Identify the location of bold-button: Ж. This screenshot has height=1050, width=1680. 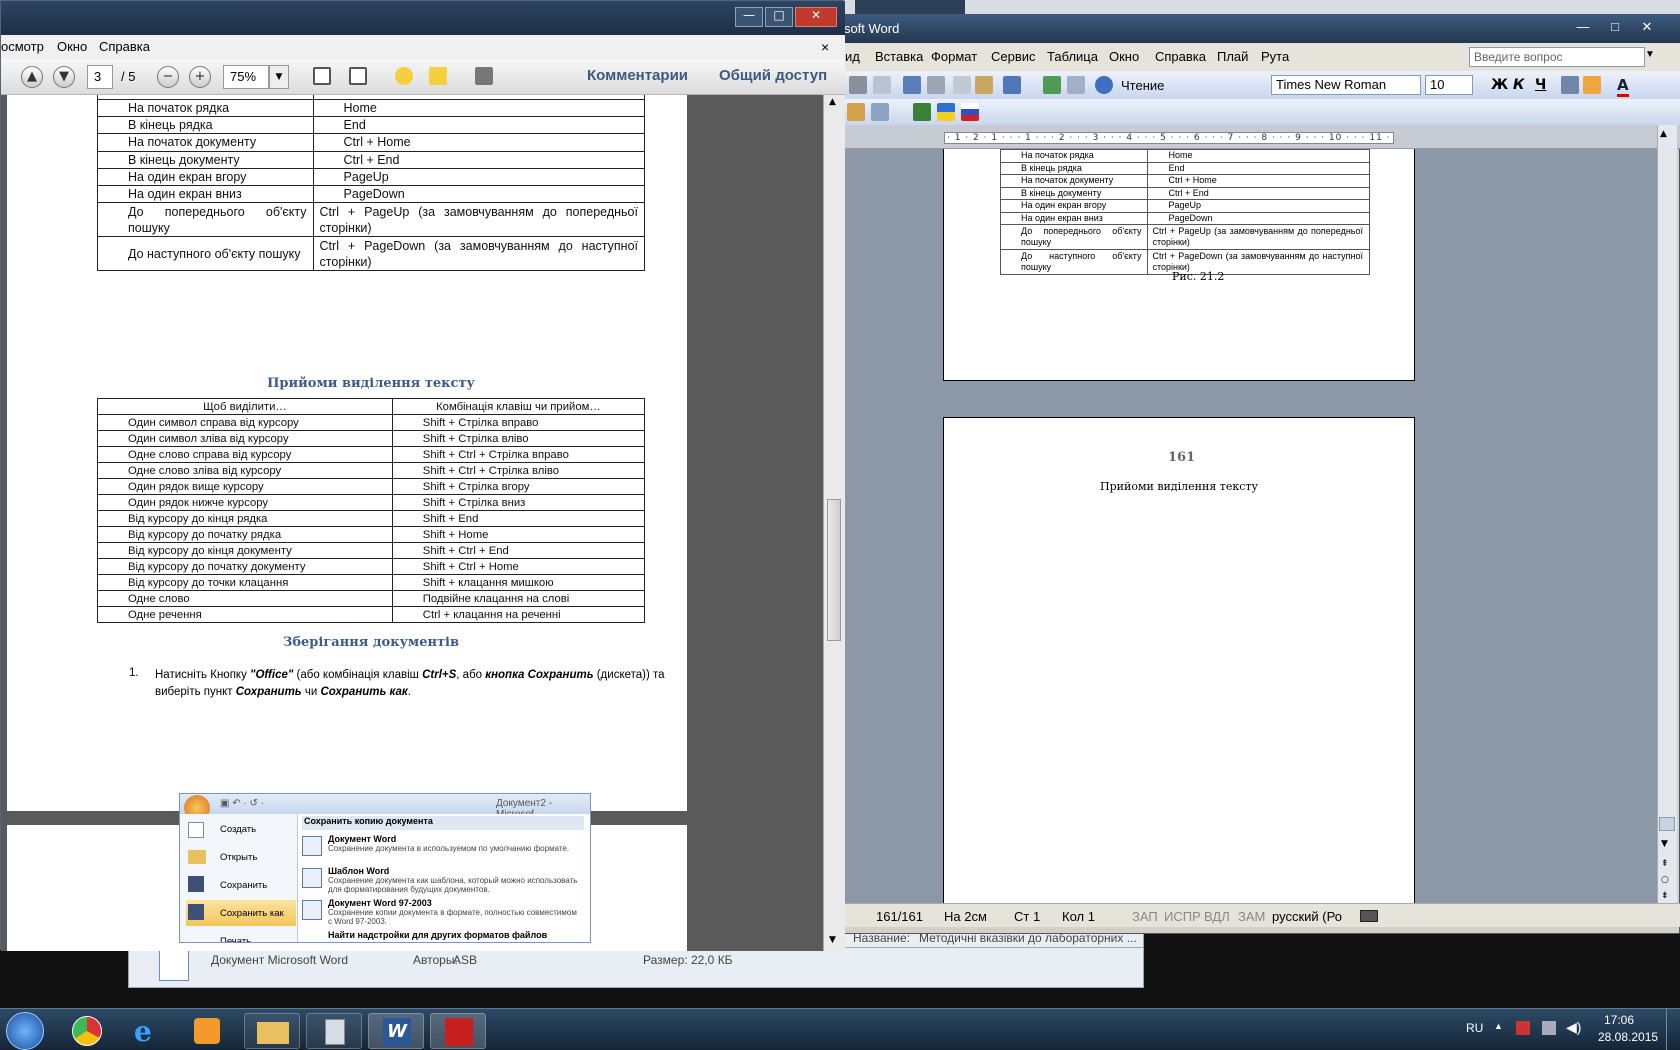
(1499, 85).